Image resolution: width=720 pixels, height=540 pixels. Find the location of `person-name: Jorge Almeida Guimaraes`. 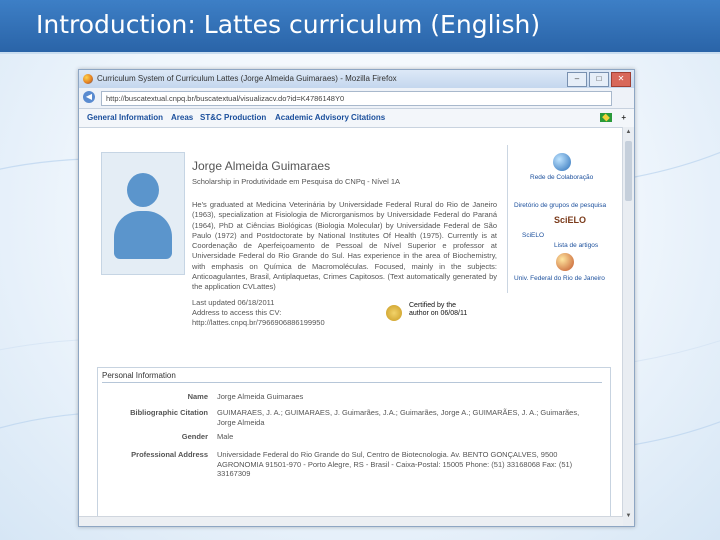

person-name: Jorge Almeida Guimaraes is located at coordinates (261, 166).